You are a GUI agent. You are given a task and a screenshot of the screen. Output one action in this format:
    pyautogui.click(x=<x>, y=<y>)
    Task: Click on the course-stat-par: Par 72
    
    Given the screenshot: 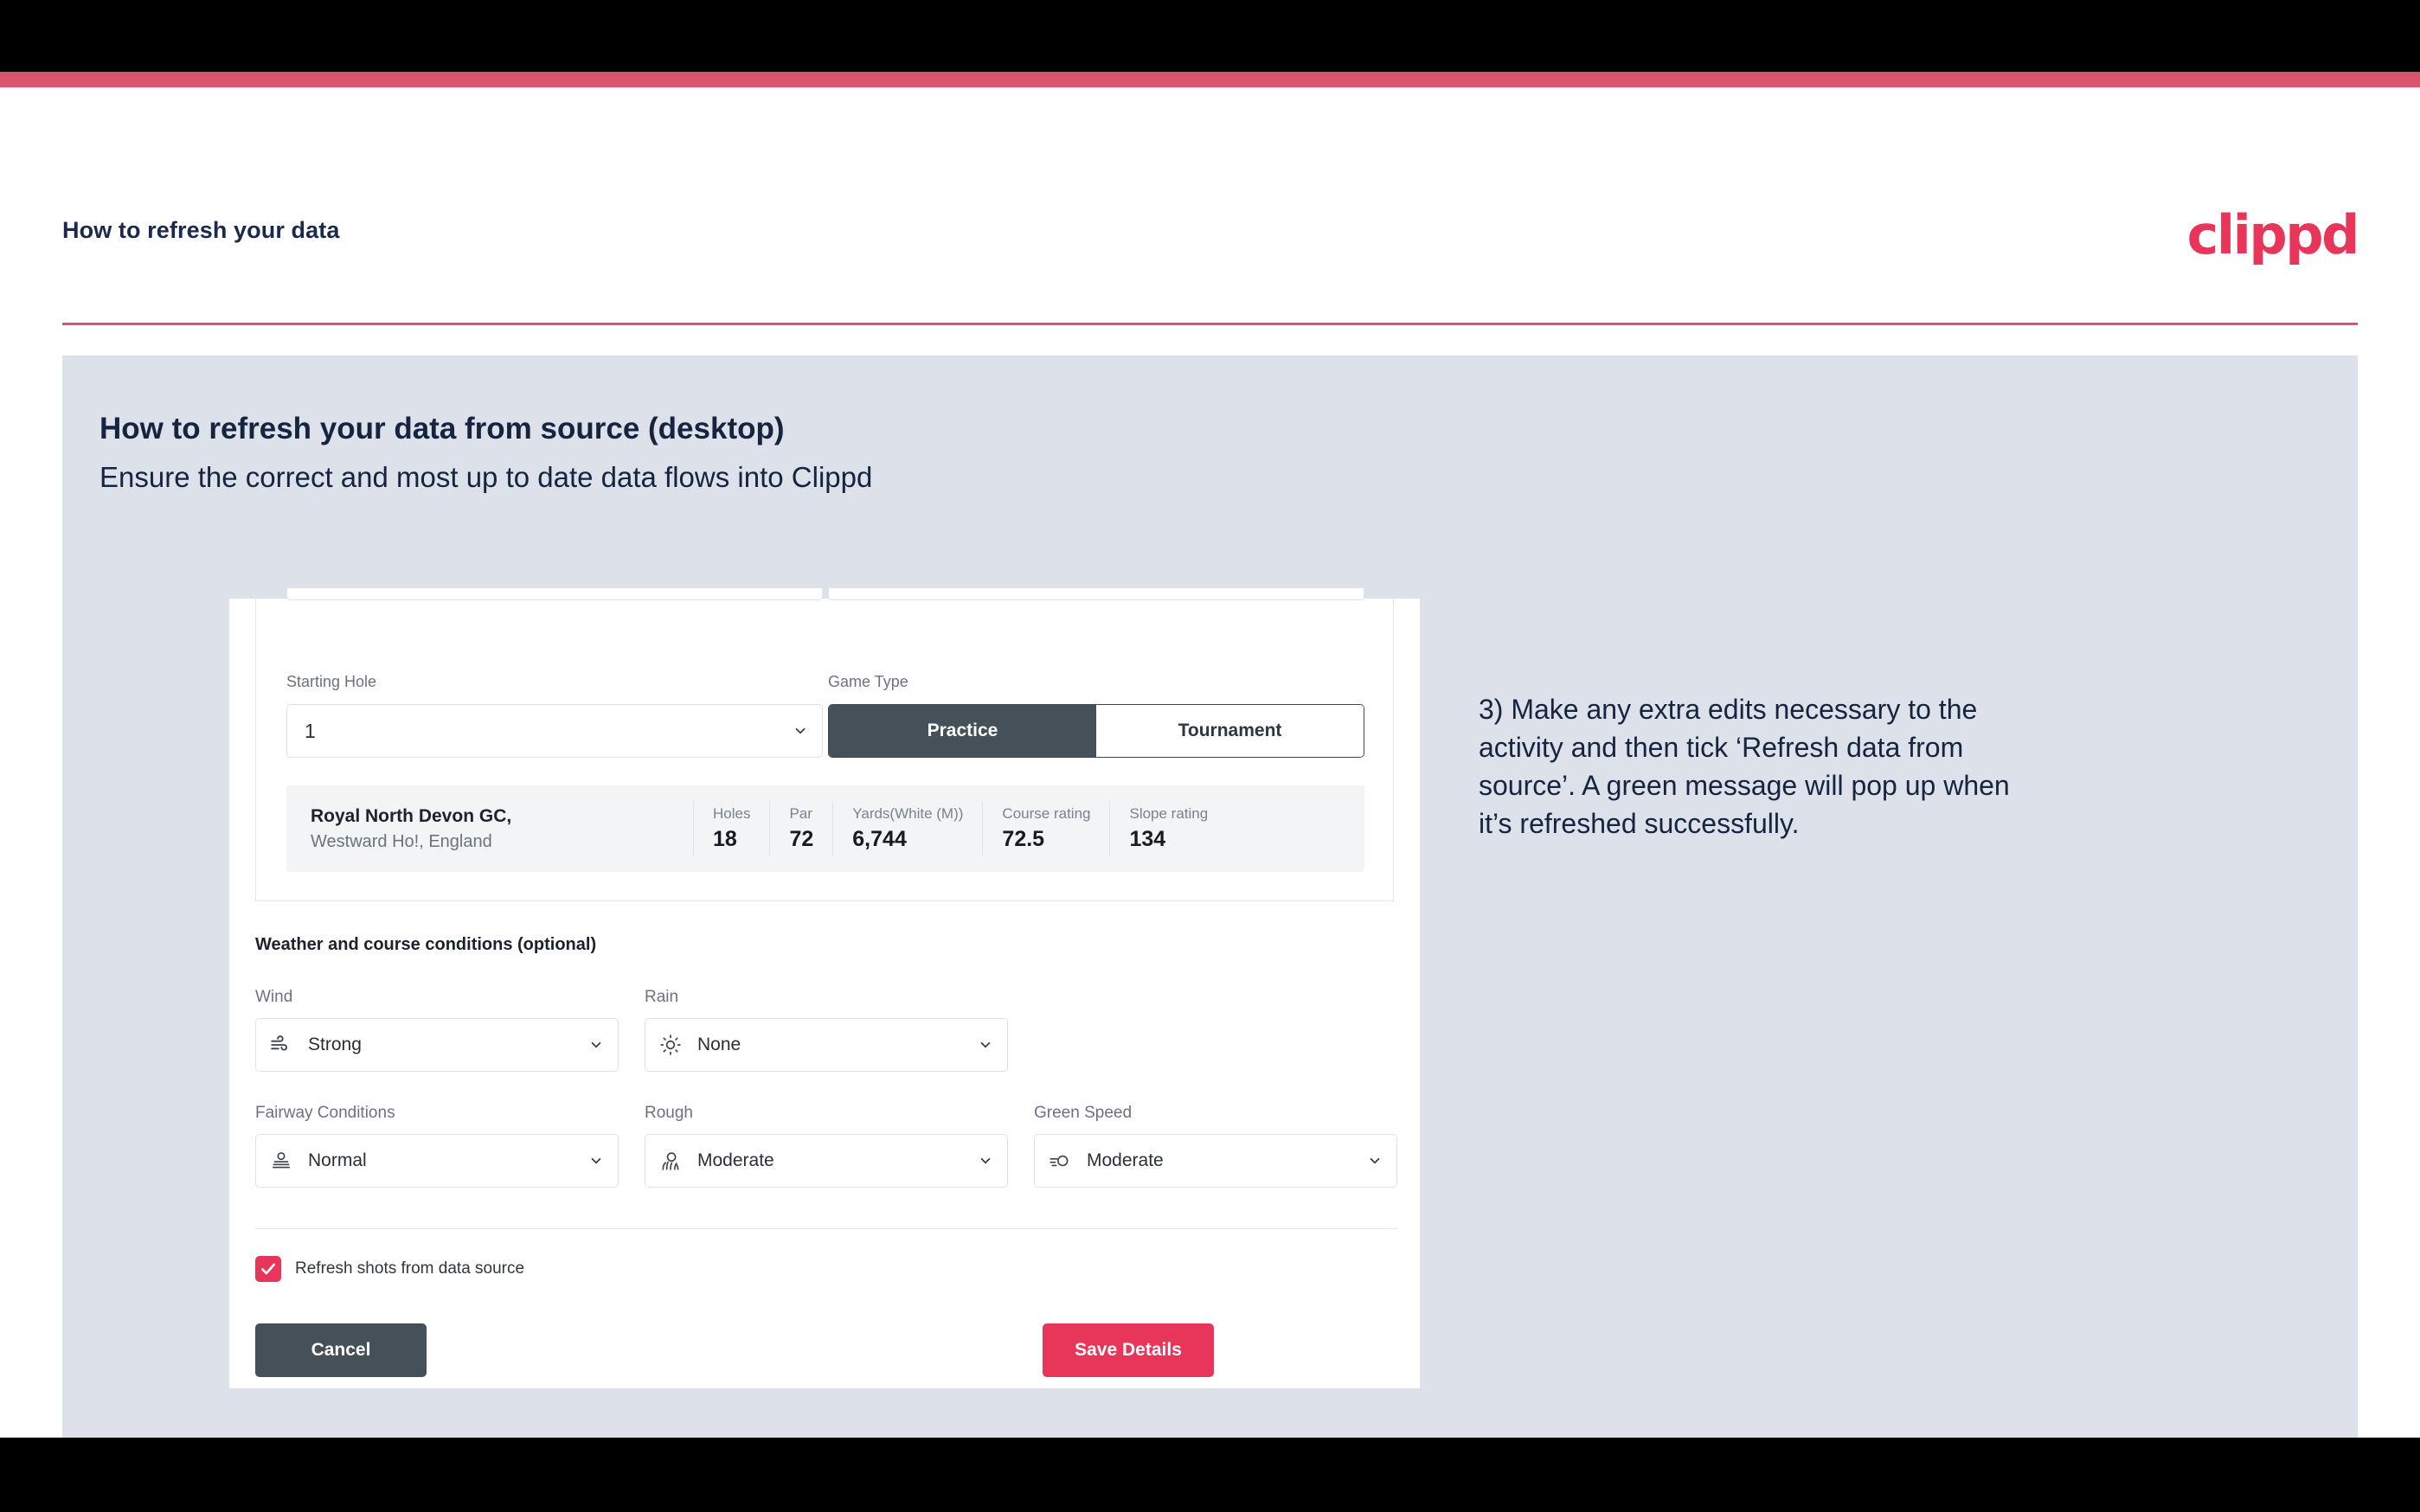 What is the action you would take?
    pyautogui.click(x=800, y=828)
    